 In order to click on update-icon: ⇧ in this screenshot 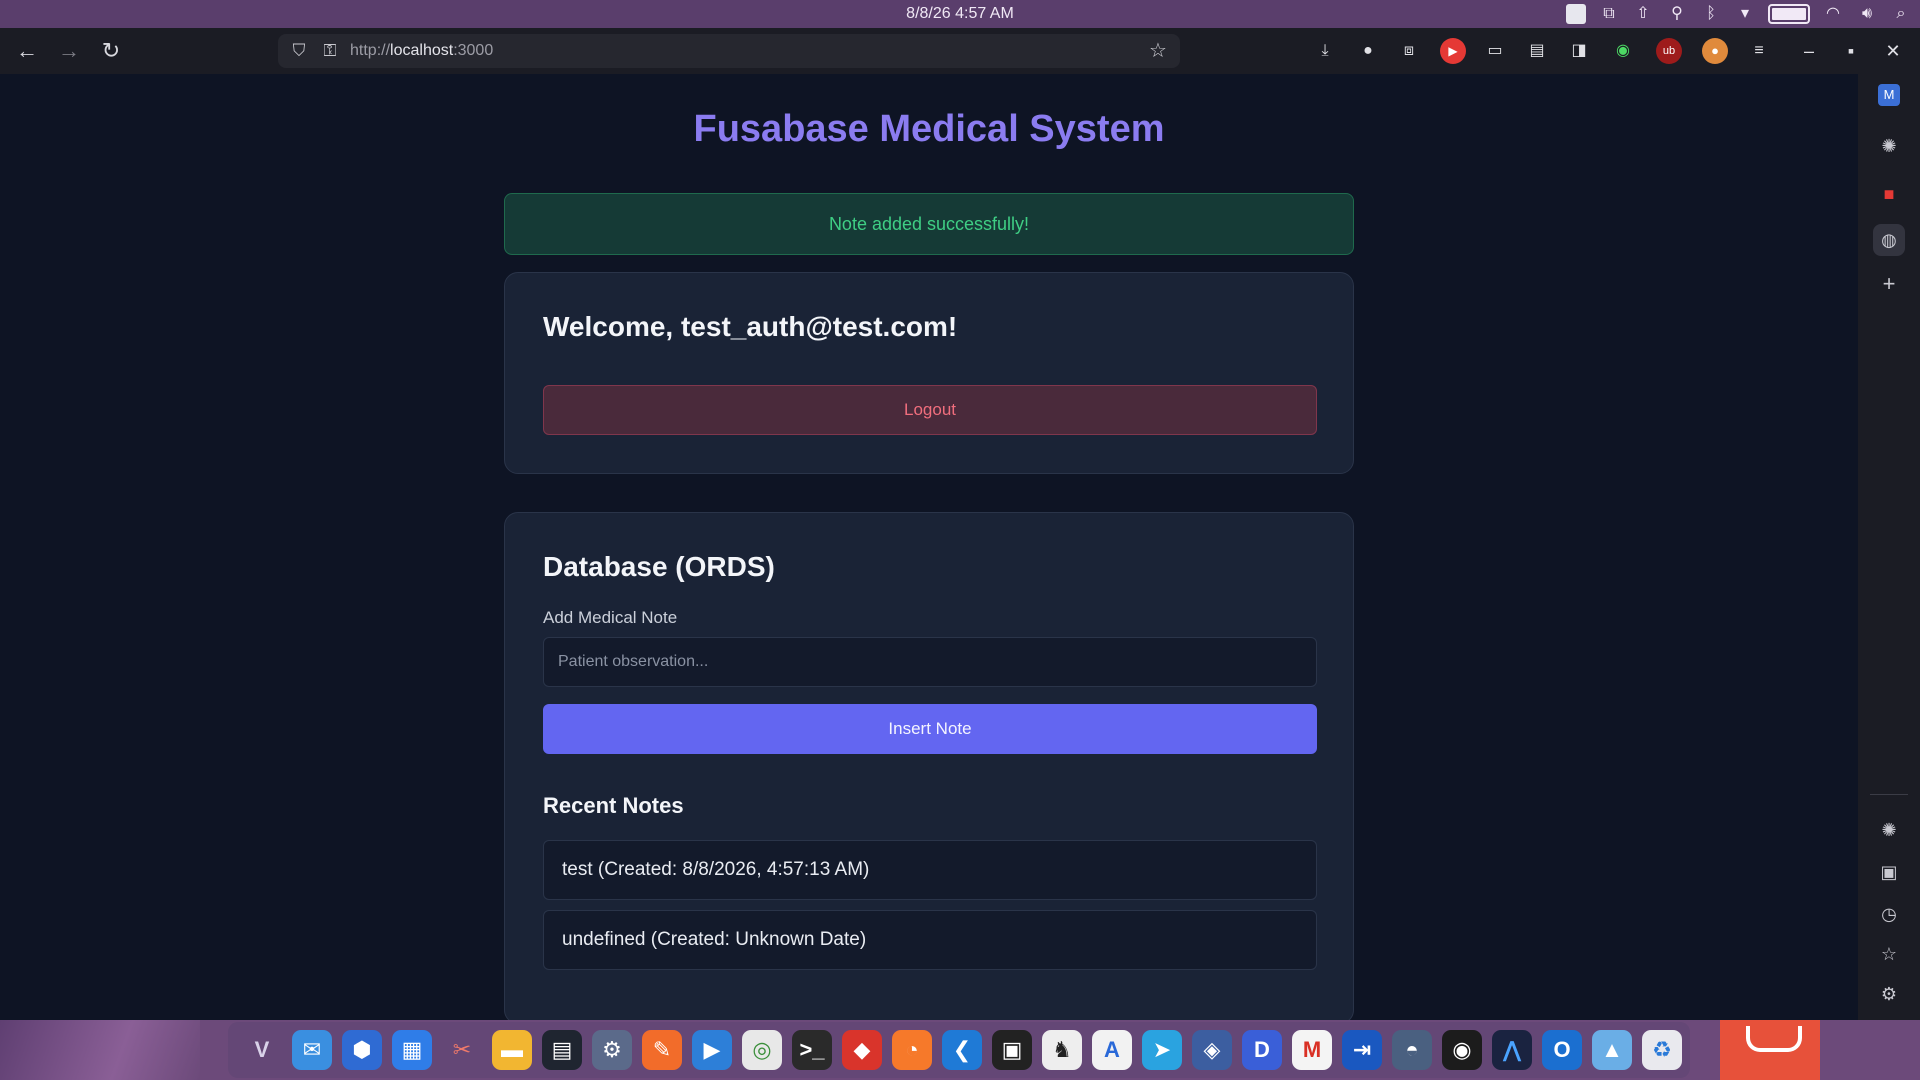, I will do `click(1643, 14)`.